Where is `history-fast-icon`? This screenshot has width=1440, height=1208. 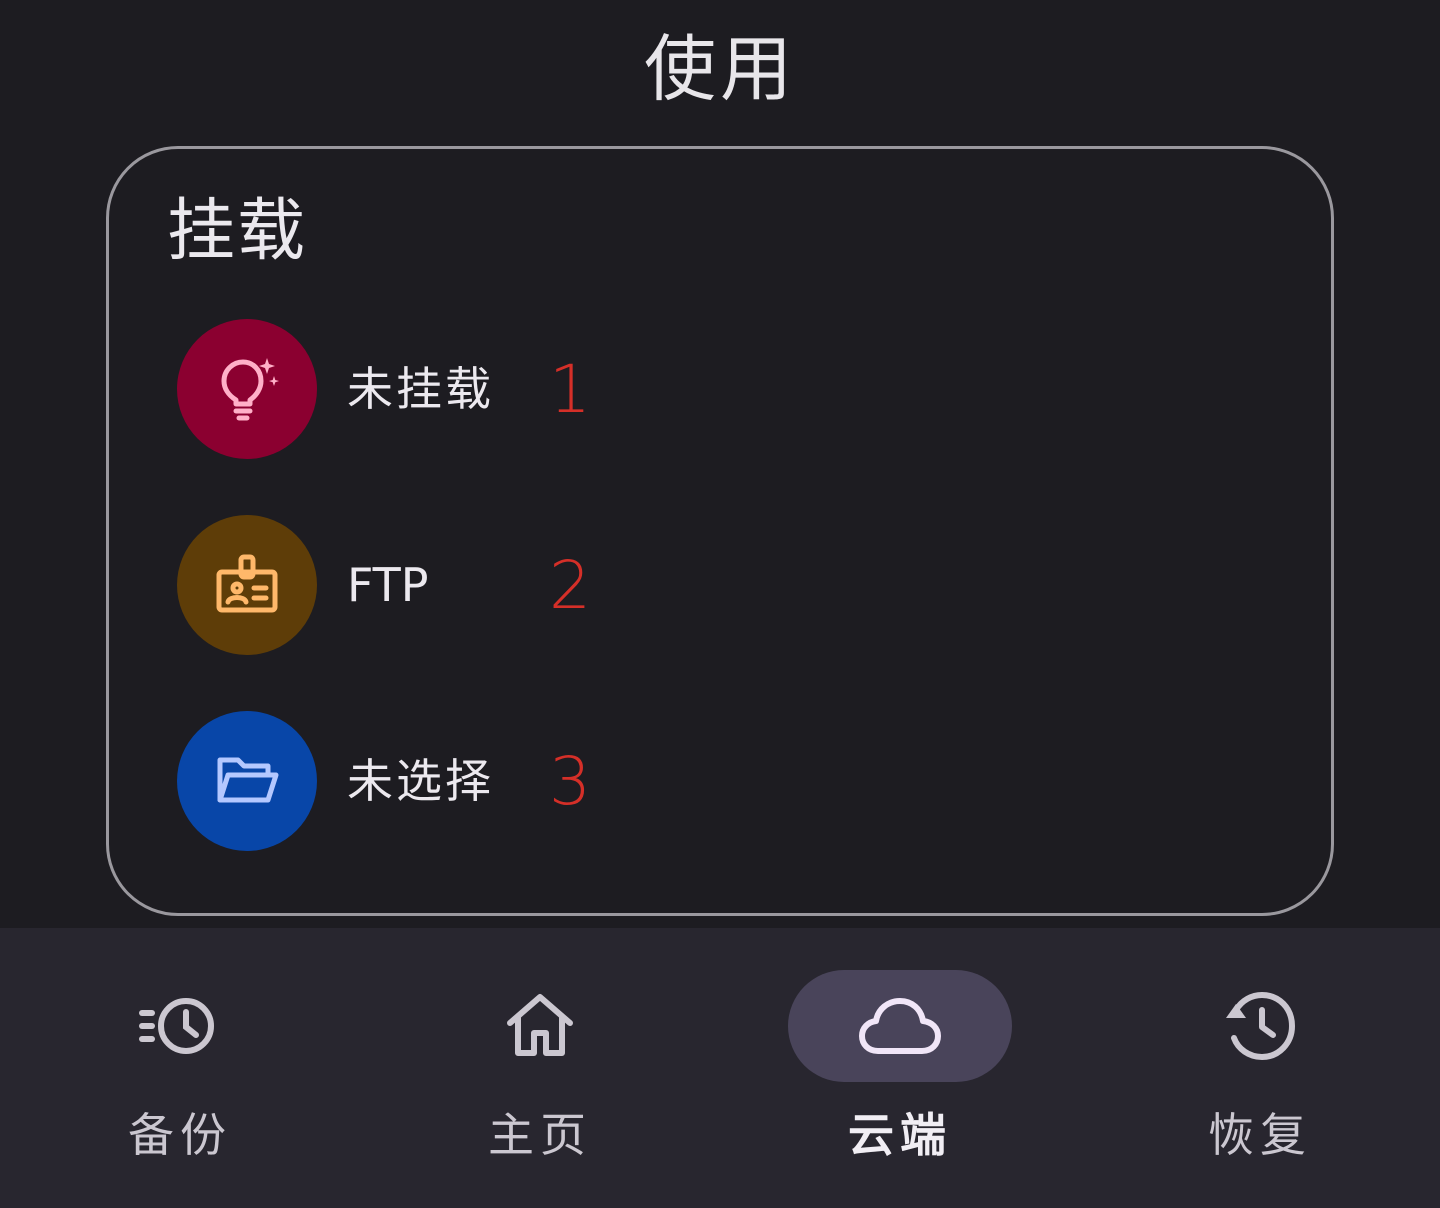 history-fast-icon is located at coordinates (176, 1026).